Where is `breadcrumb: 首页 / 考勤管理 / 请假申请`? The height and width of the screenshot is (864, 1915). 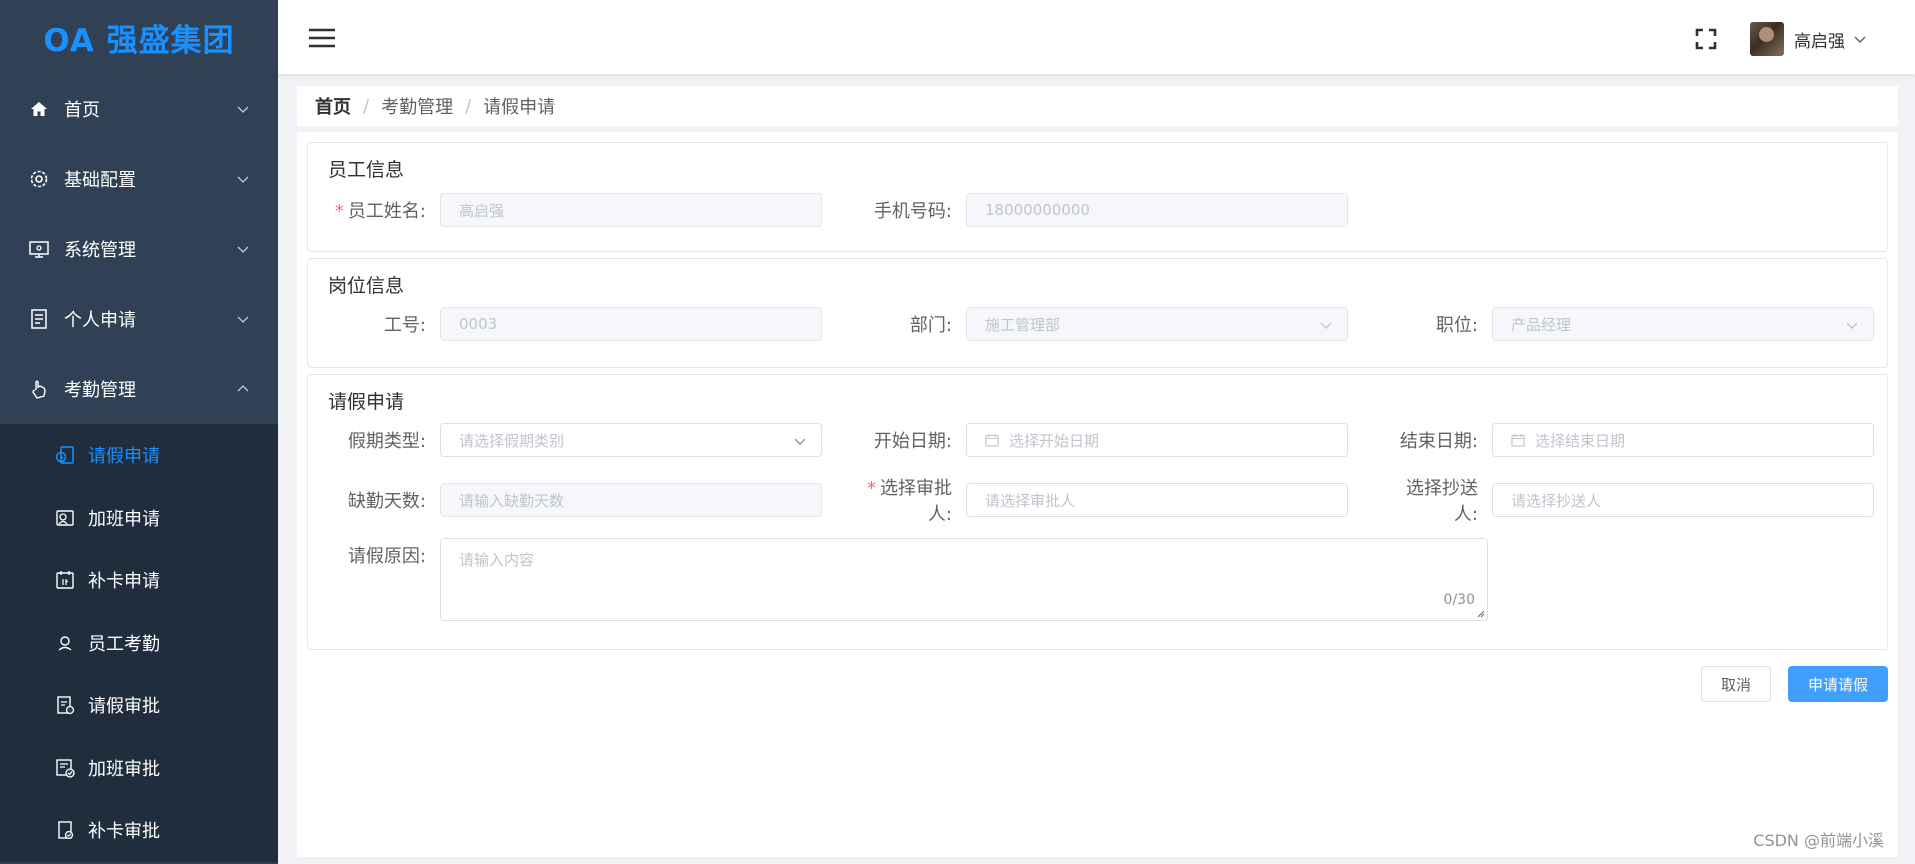
breadcrumb: 首页 / 考勤管理 / 请假申请 is located at coordinates (1097, 106).